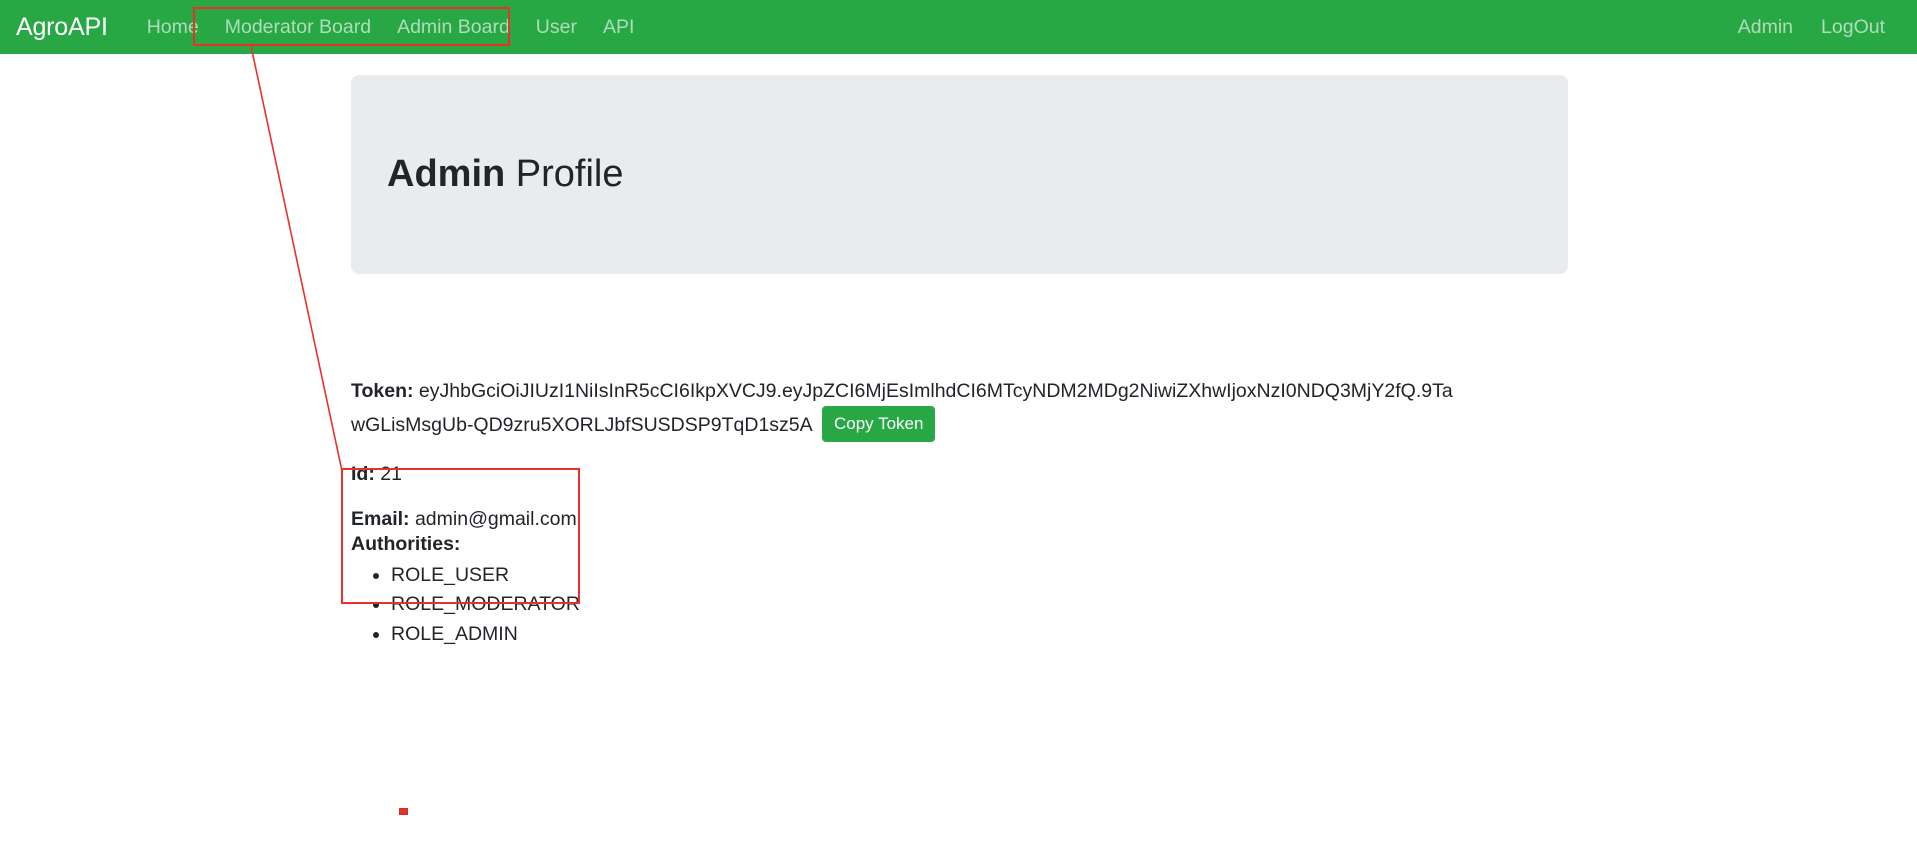 Image resolution: width=1917 pixels, height=865 pixels. What do you see at coordinates (382, 390) in the screenshot?
I see `token-label: Token:` at bounding box center [382, 390].